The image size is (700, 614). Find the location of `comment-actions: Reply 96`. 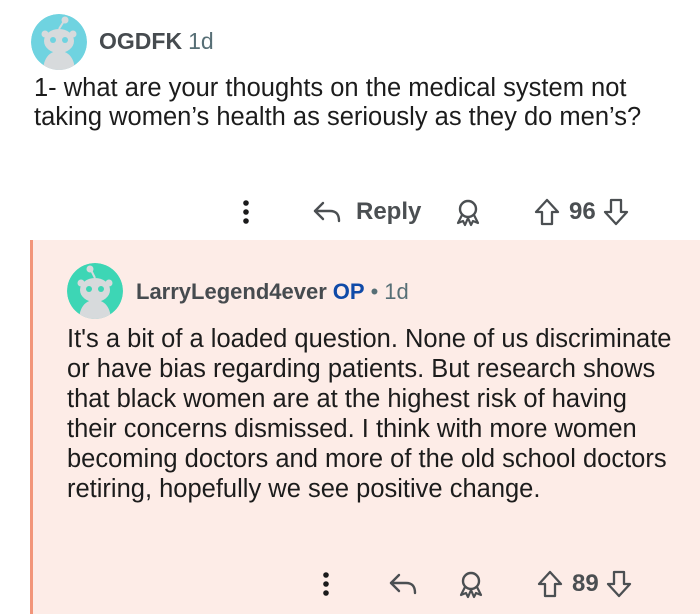

comment-actions: Reply 96 is located at coordinates (350, 212).